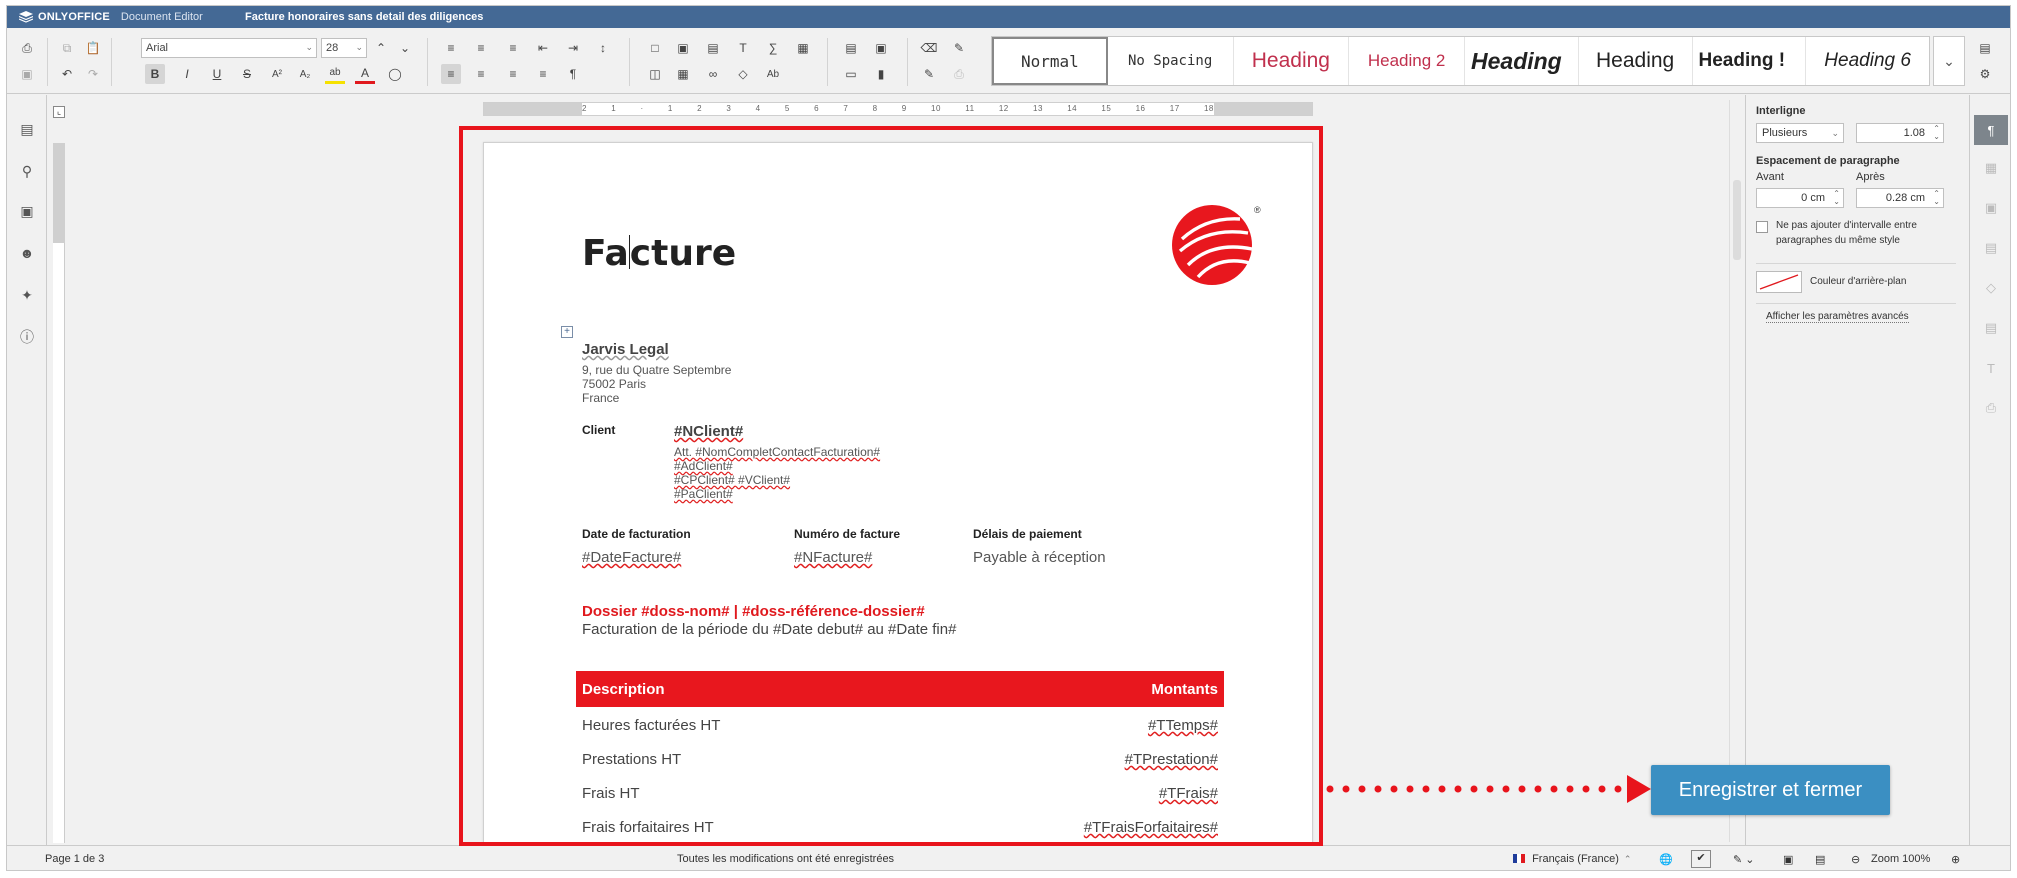 The height and width of the screenshot is (878, 2017). Describe the element at coordinates (1837, 317) in the screenshot. I see `advanced-settings-link: Afficher les paramètres avancés` at that location.